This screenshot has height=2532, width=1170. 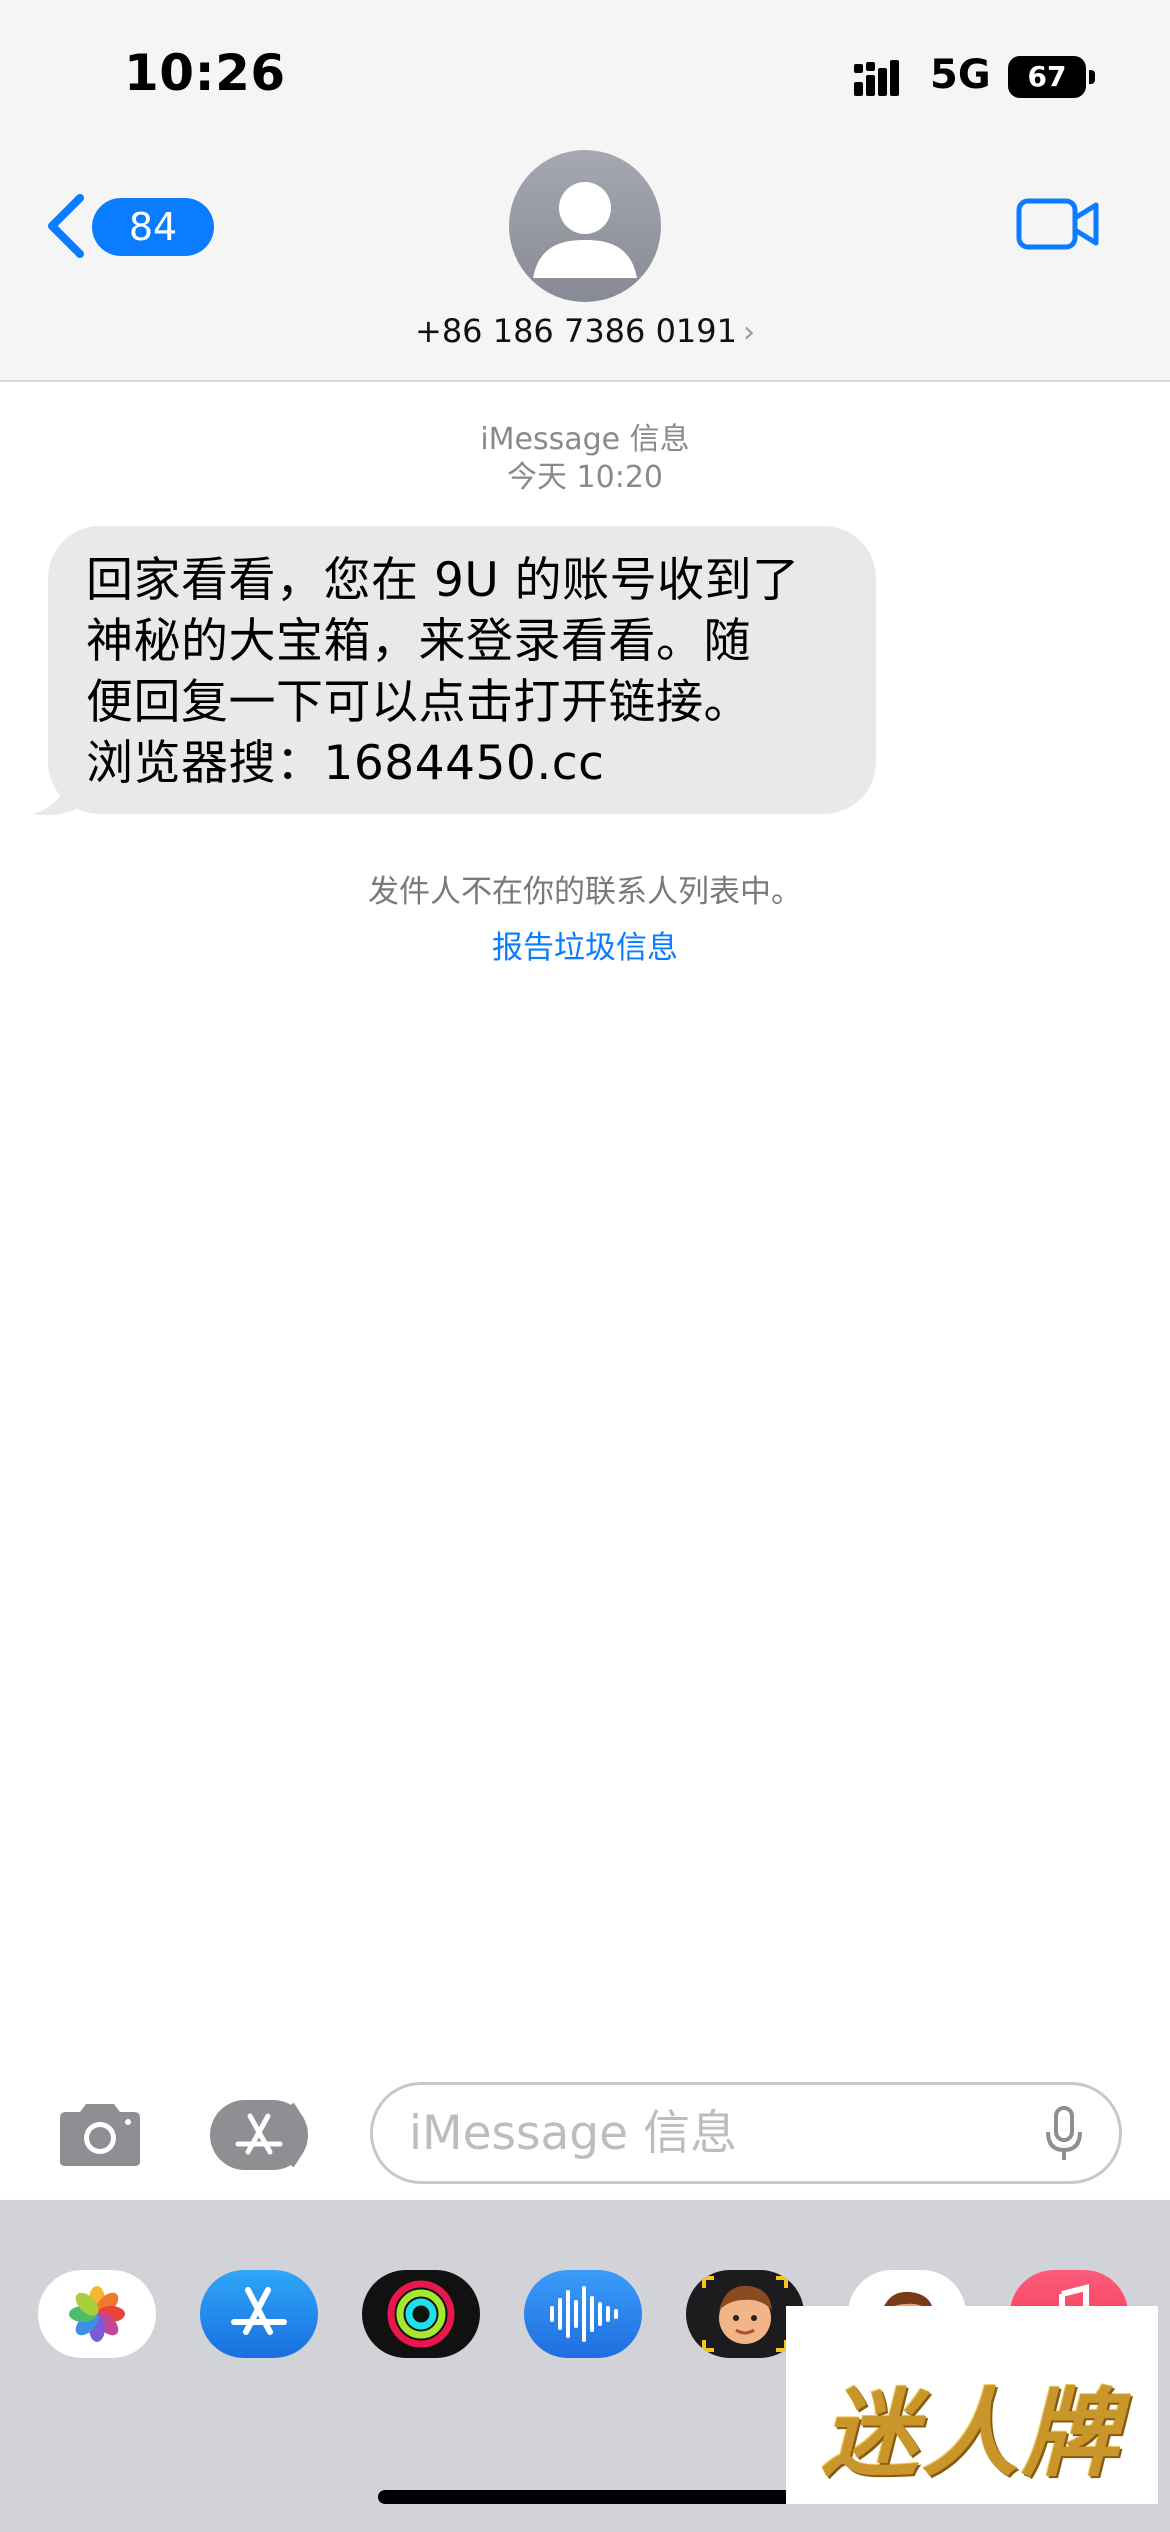 I want to click on contact-avatar, so click(x=585, y=226).